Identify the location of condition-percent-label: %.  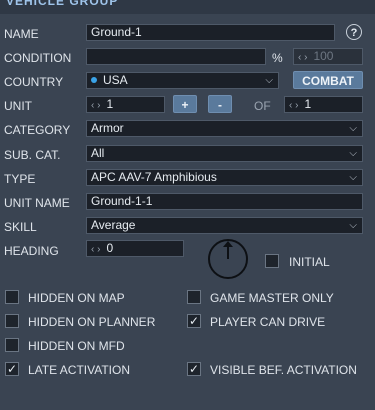
(277, 58).